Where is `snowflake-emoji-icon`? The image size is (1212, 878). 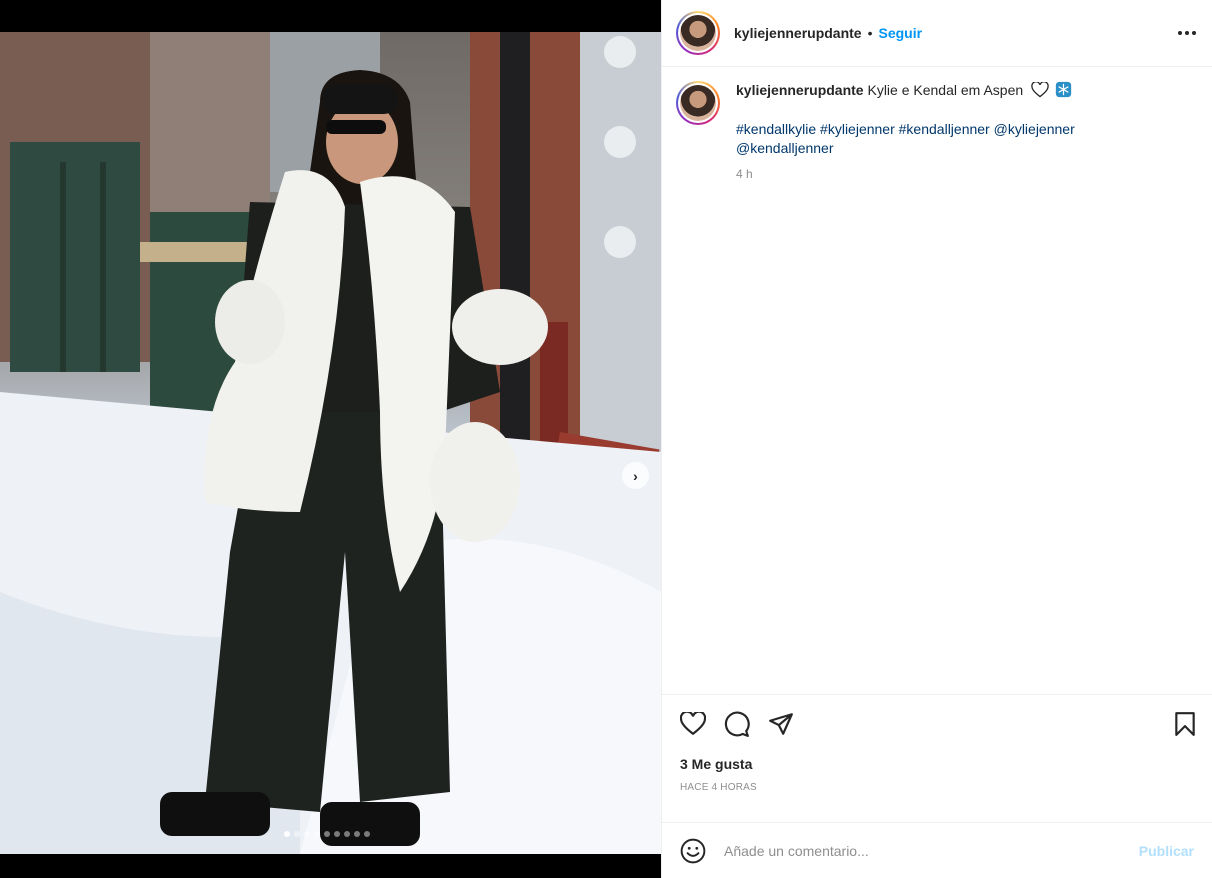 snowflake-emoji-icon is located at coordinates (1063, 89).